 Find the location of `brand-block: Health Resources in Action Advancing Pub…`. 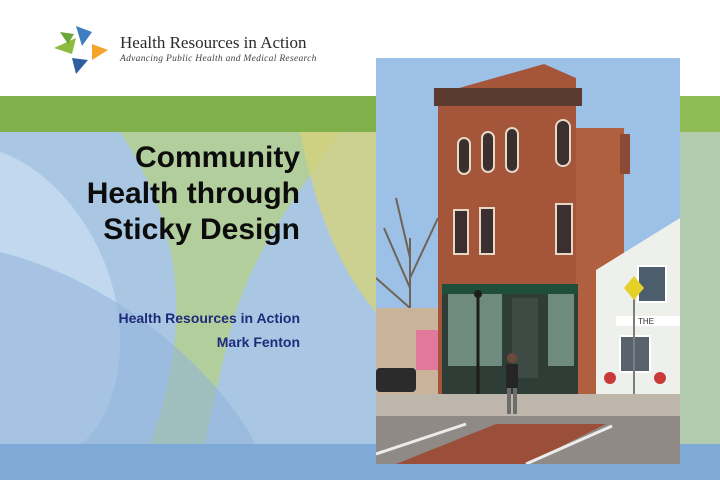

brand-block: Health Resources in Action Advancing Pub… is located at coordinates (218, 50).